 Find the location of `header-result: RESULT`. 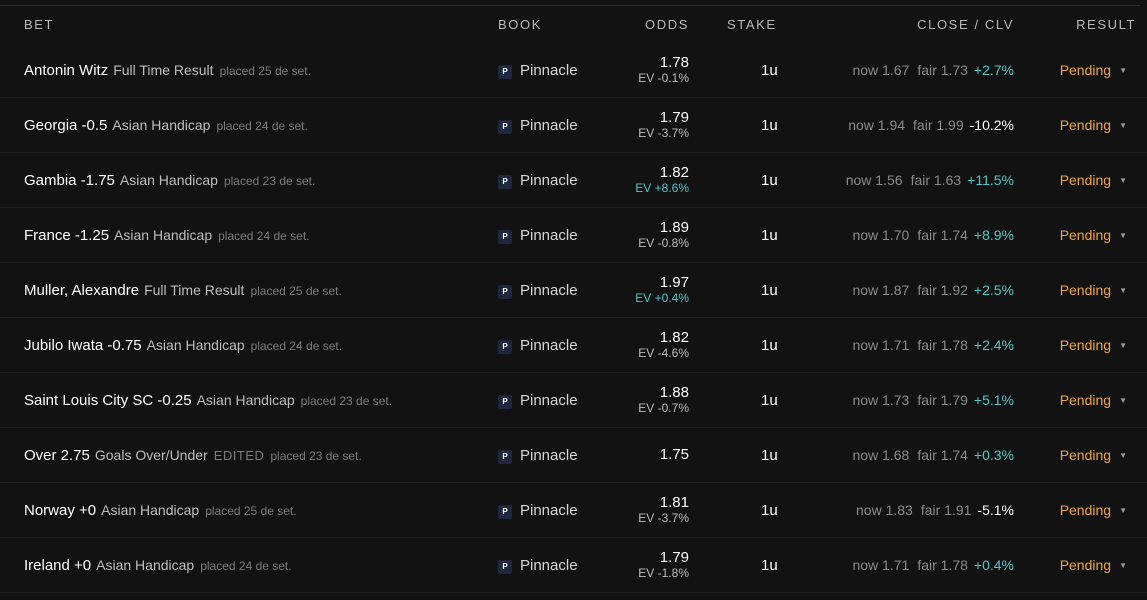

header-result: RESULT is located at coordinates (1106, 24).